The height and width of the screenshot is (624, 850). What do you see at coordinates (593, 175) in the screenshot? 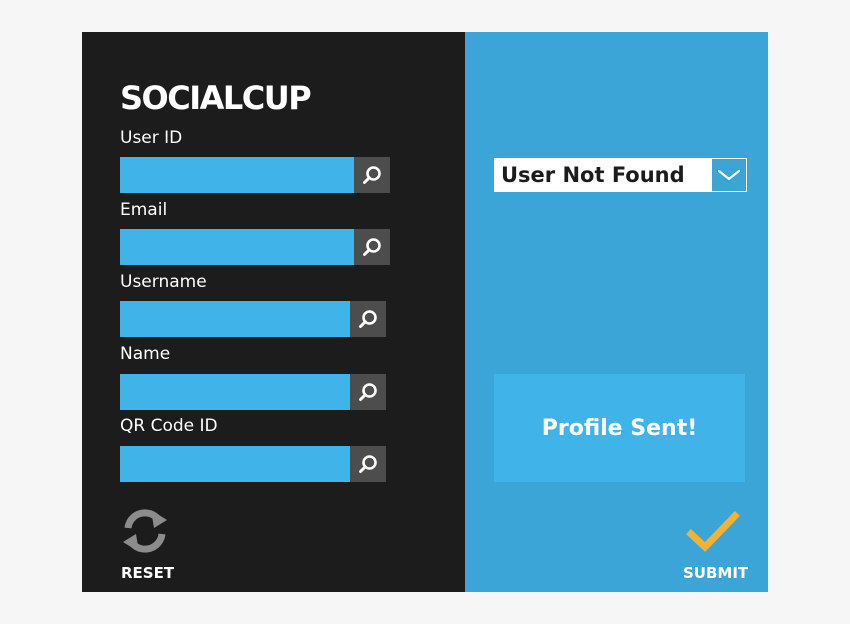
I see `lookup-result-value: User Not Found` at bounding box center [593, 175].